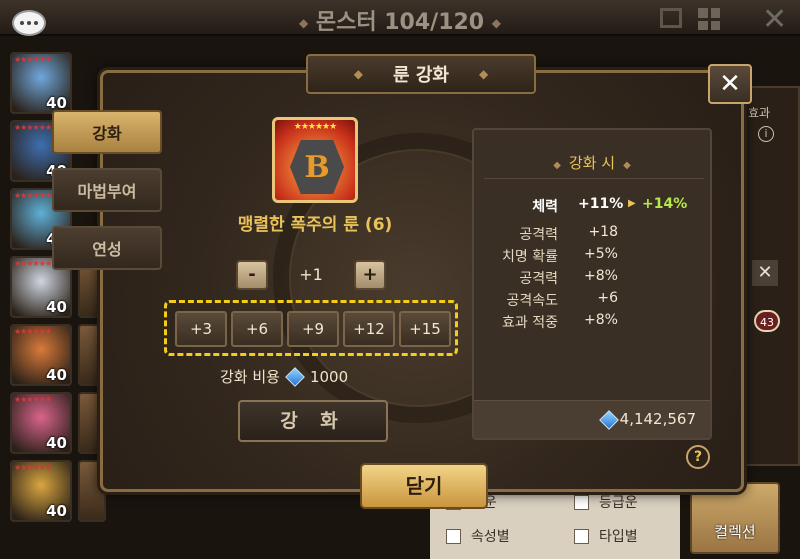 This screenshot has height=559, width=800. I want to click on right-panel: 효과 i ✕ 43, so click(768, 276).